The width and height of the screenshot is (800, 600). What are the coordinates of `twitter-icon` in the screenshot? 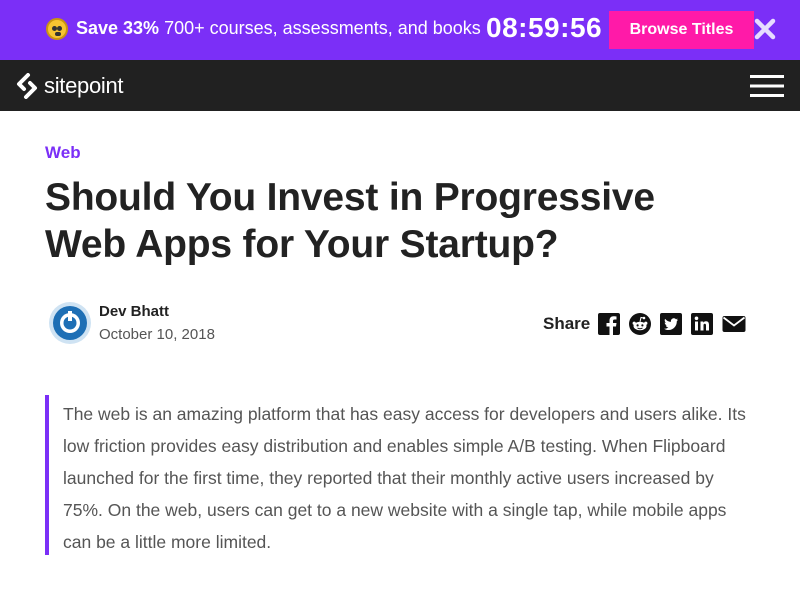 It's located at (671, 324).